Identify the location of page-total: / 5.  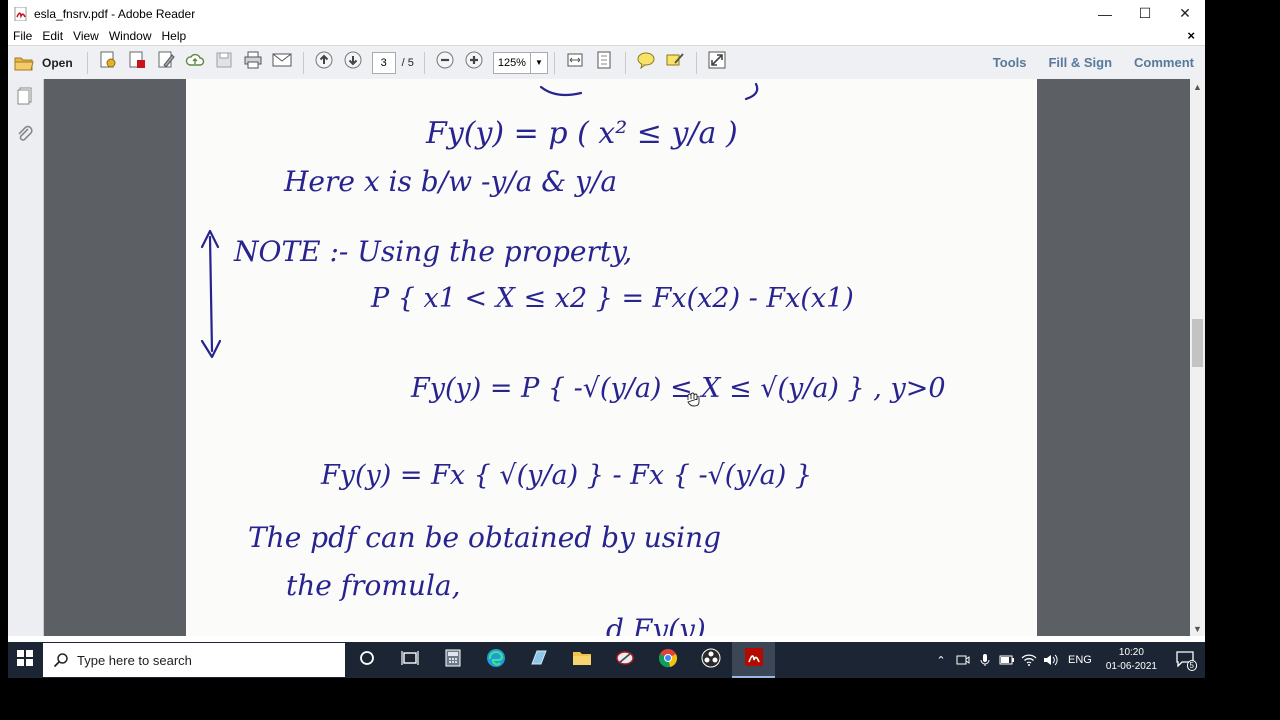
(407, 62).